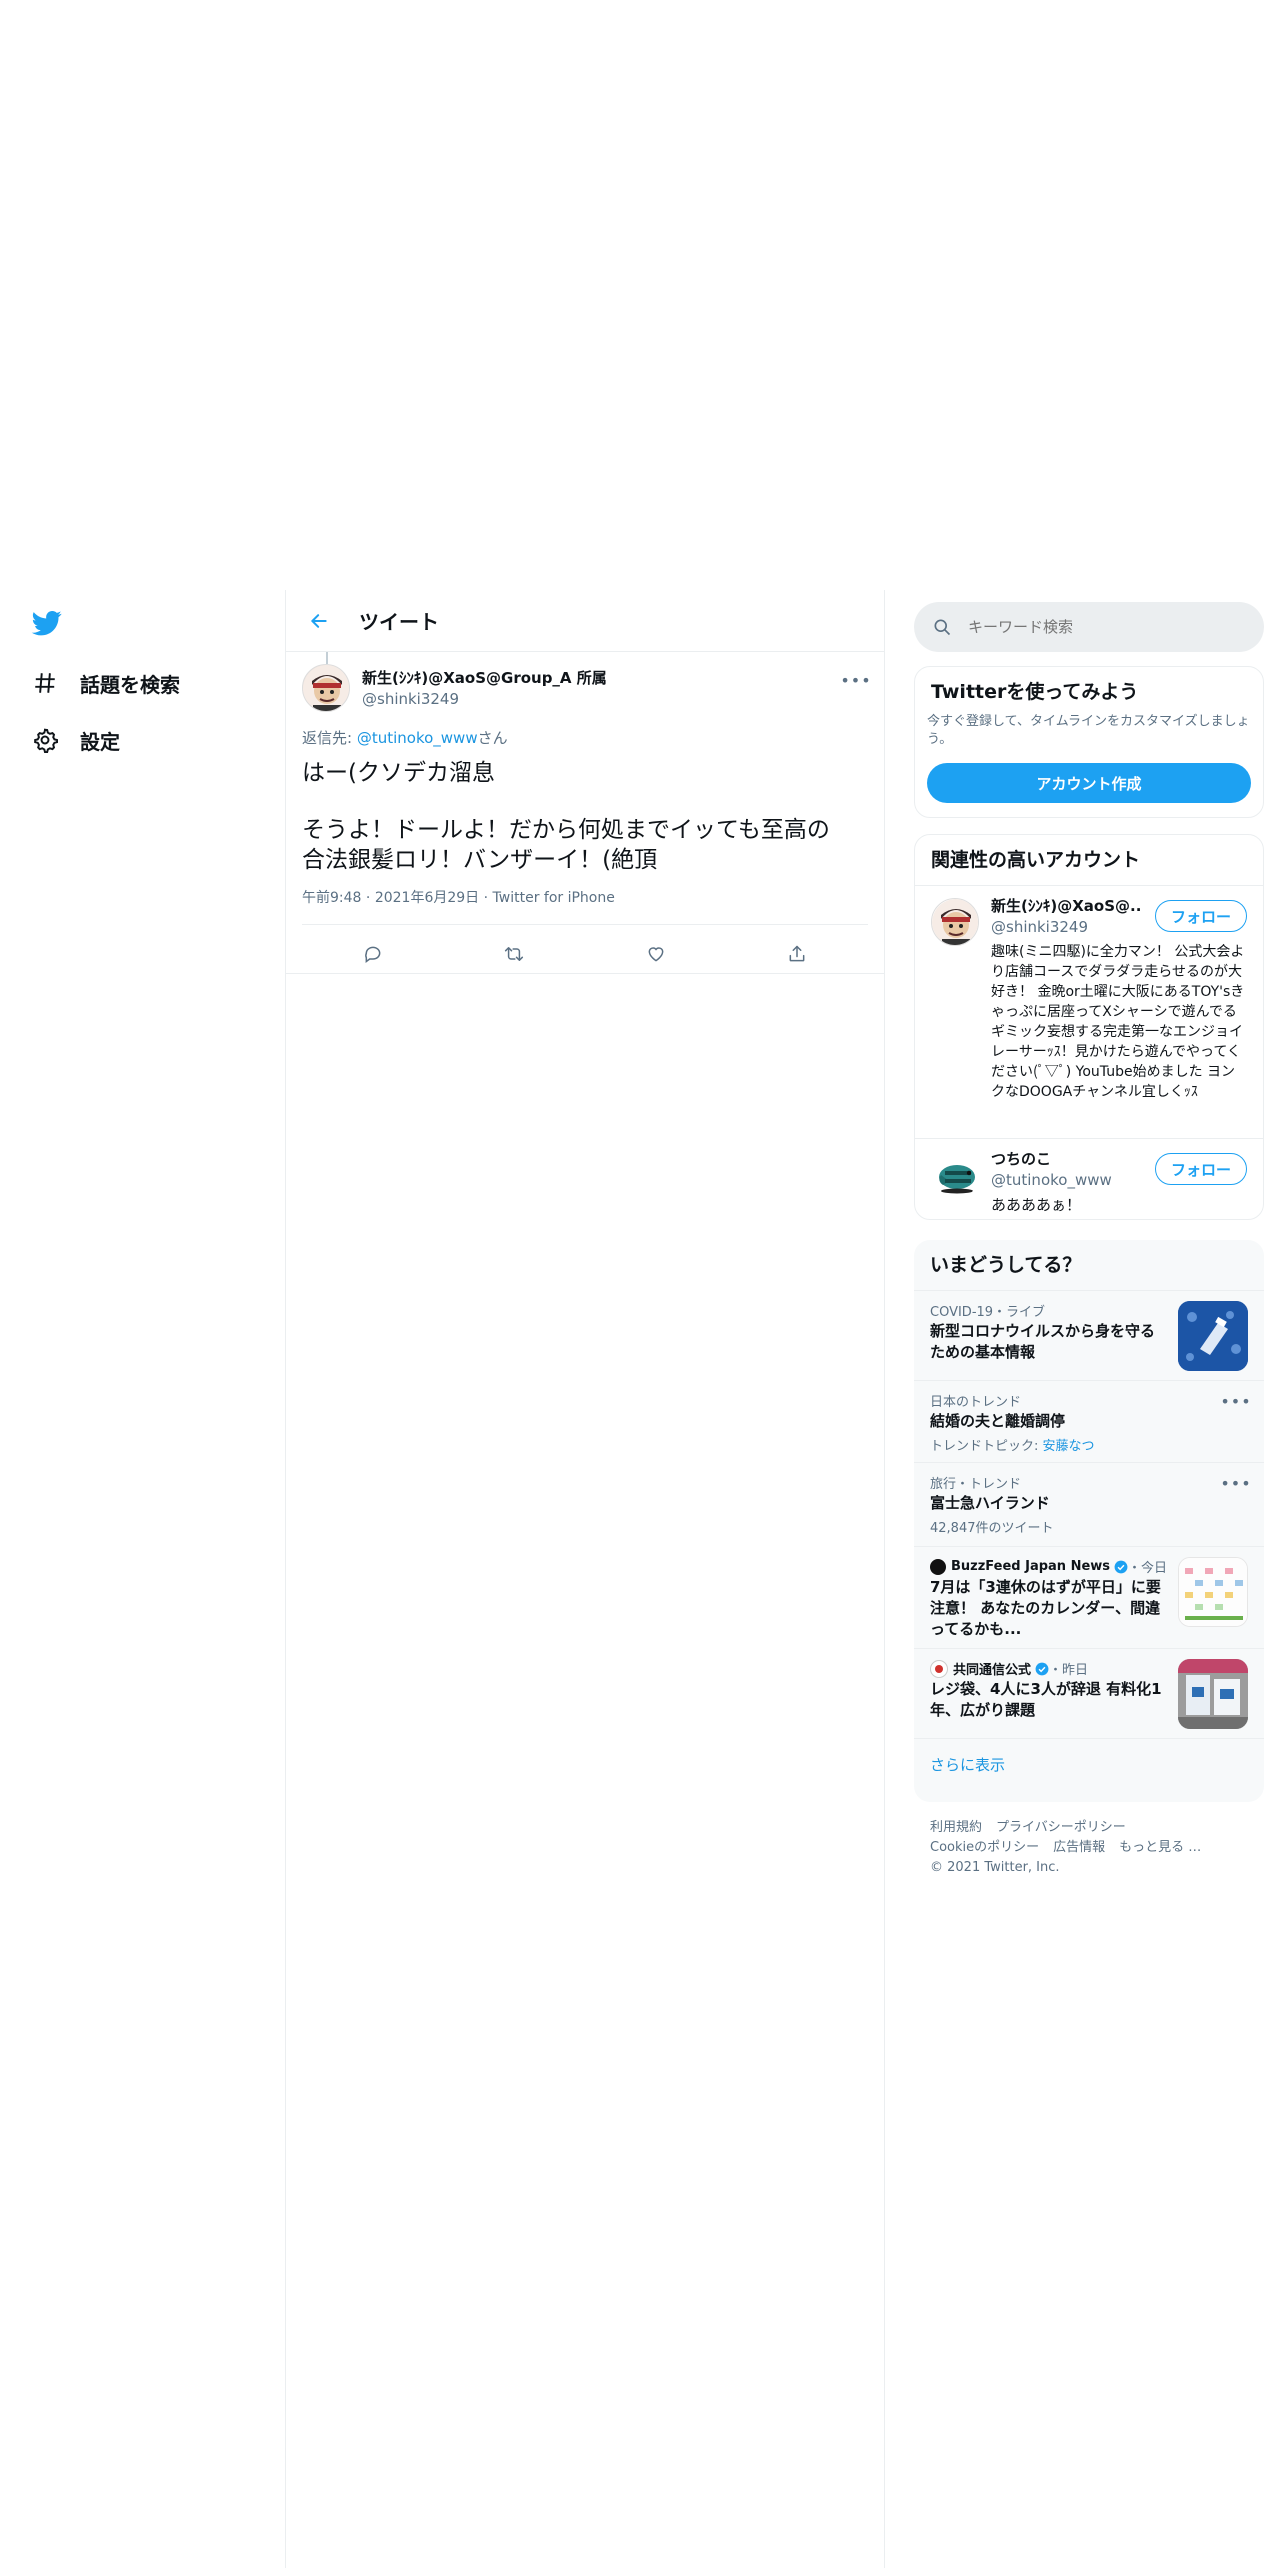 Image resolution: width=1284 pixels, height=2568 pixels. I want to click on reply-context: 返信先: @tutinoko_wwwさん, so click(405, 738).